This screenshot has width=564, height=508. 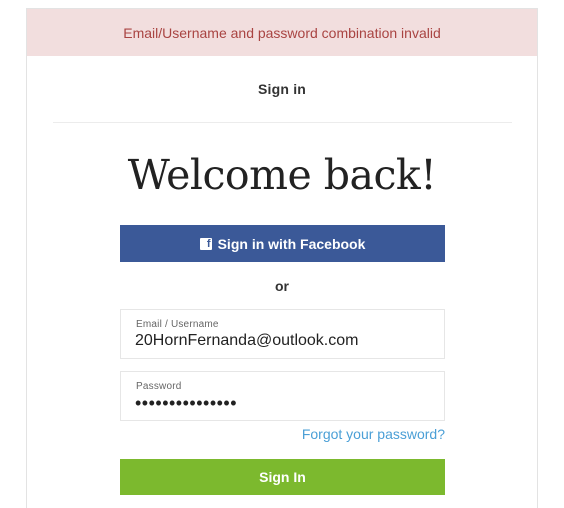 What do you see at coordinates (282, 122) in the screenshot?
I see `divider` at bounding box center [282, 122].